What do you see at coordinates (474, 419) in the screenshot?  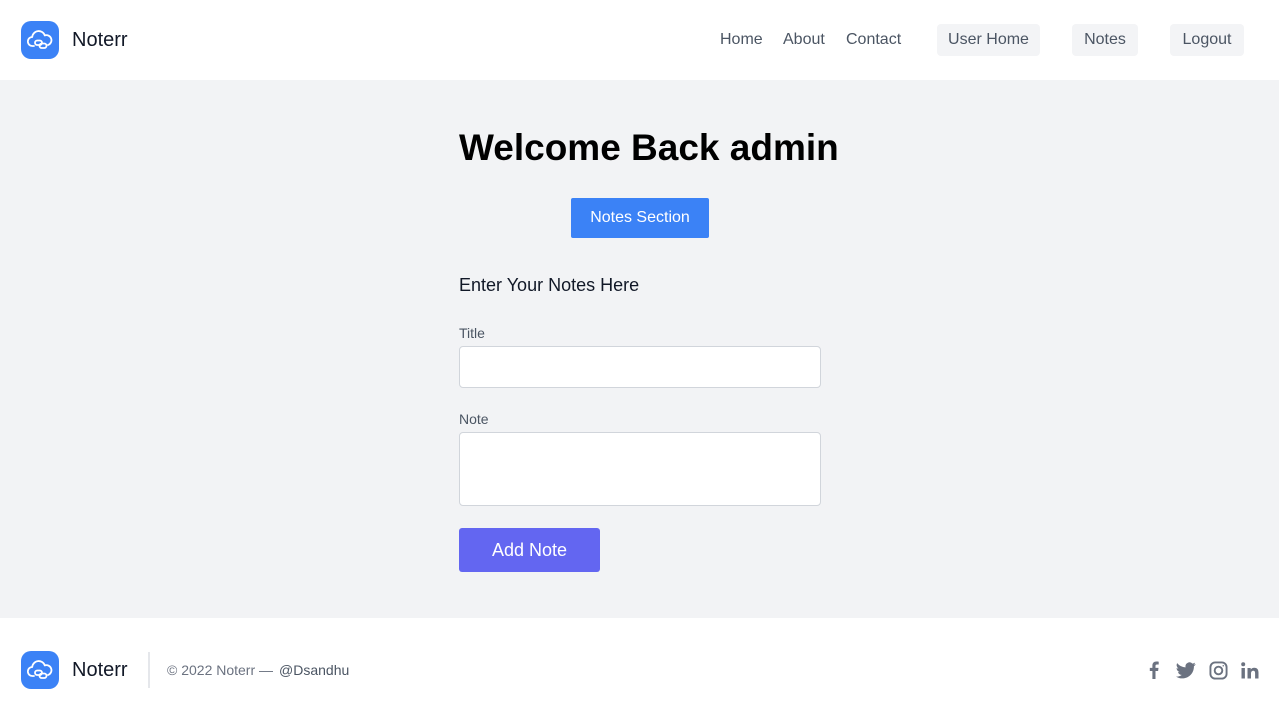 I see `note-label: Note` at bounding box center [474, 419].